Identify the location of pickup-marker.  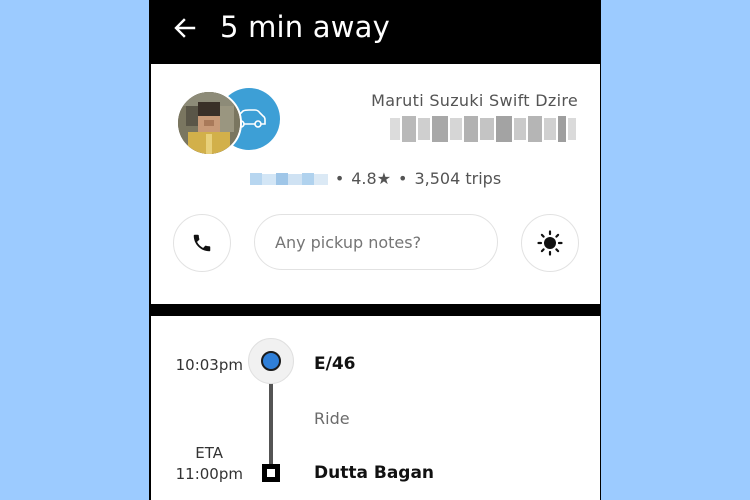
(271, 361).